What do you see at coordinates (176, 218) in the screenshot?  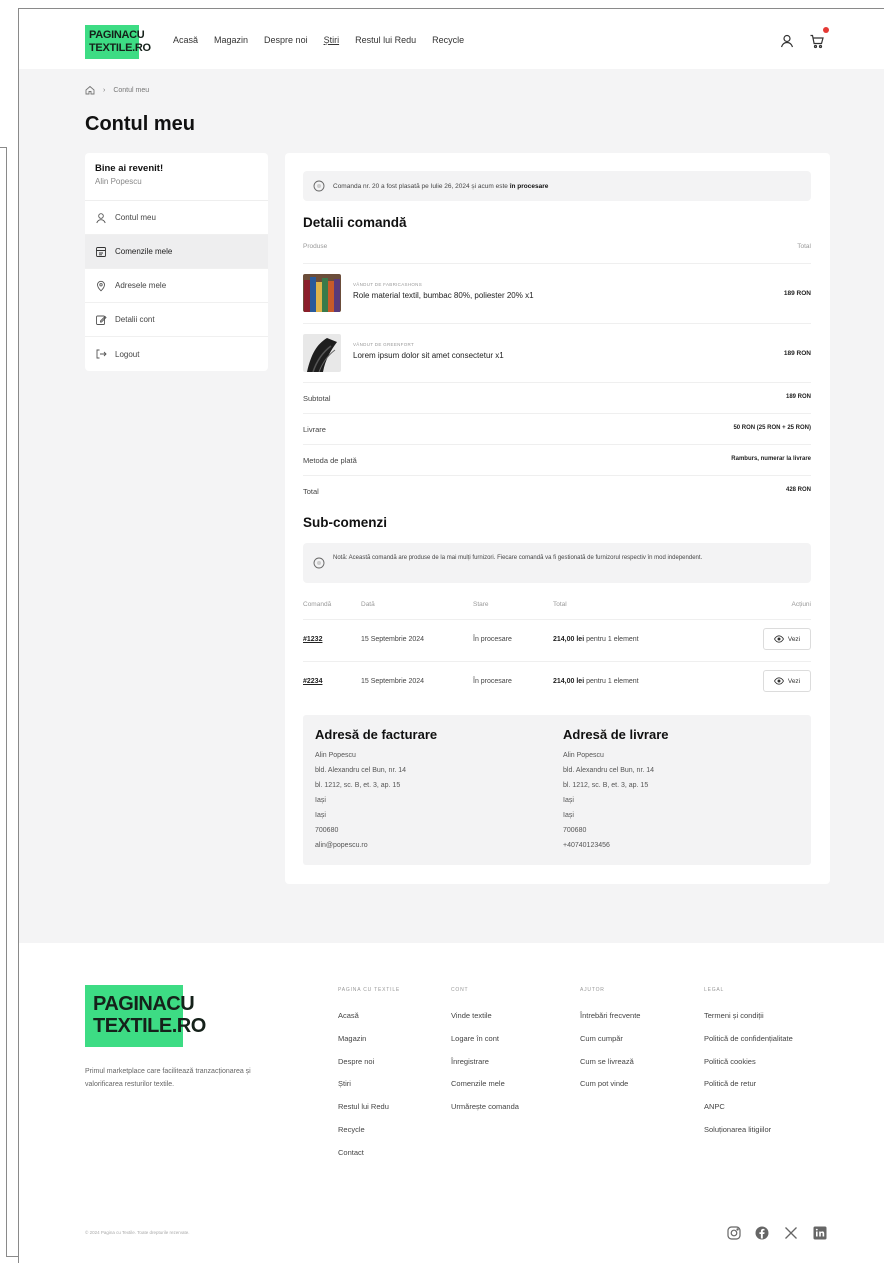 I see `sidebar-item-contul-meu: Contul meu` at bounding box center [176, 218].